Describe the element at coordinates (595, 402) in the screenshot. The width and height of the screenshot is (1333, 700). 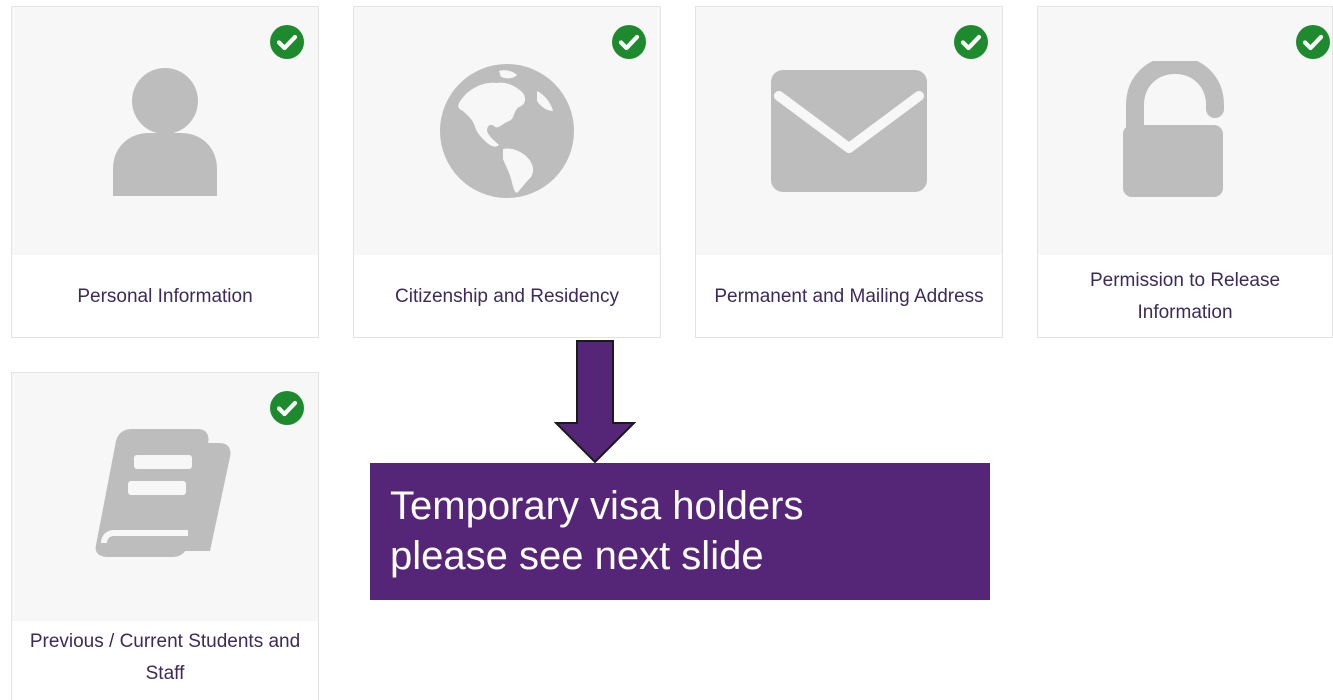
I see `down-arrow-icon` at that location.